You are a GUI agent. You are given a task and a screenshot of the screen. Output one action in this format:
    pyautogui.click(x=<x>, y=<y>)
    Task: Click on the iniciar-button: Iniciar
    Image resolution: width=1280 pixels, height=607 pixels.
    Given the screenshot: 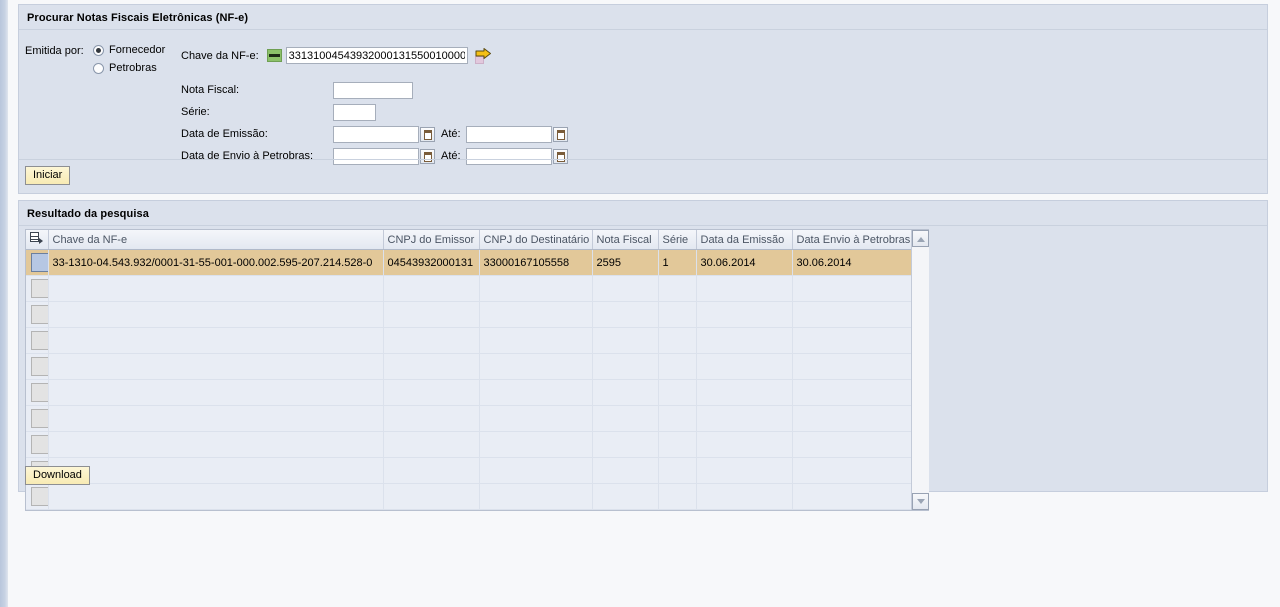 What is the action you would take?
    pyautogui.click(x=48, y=175)
    